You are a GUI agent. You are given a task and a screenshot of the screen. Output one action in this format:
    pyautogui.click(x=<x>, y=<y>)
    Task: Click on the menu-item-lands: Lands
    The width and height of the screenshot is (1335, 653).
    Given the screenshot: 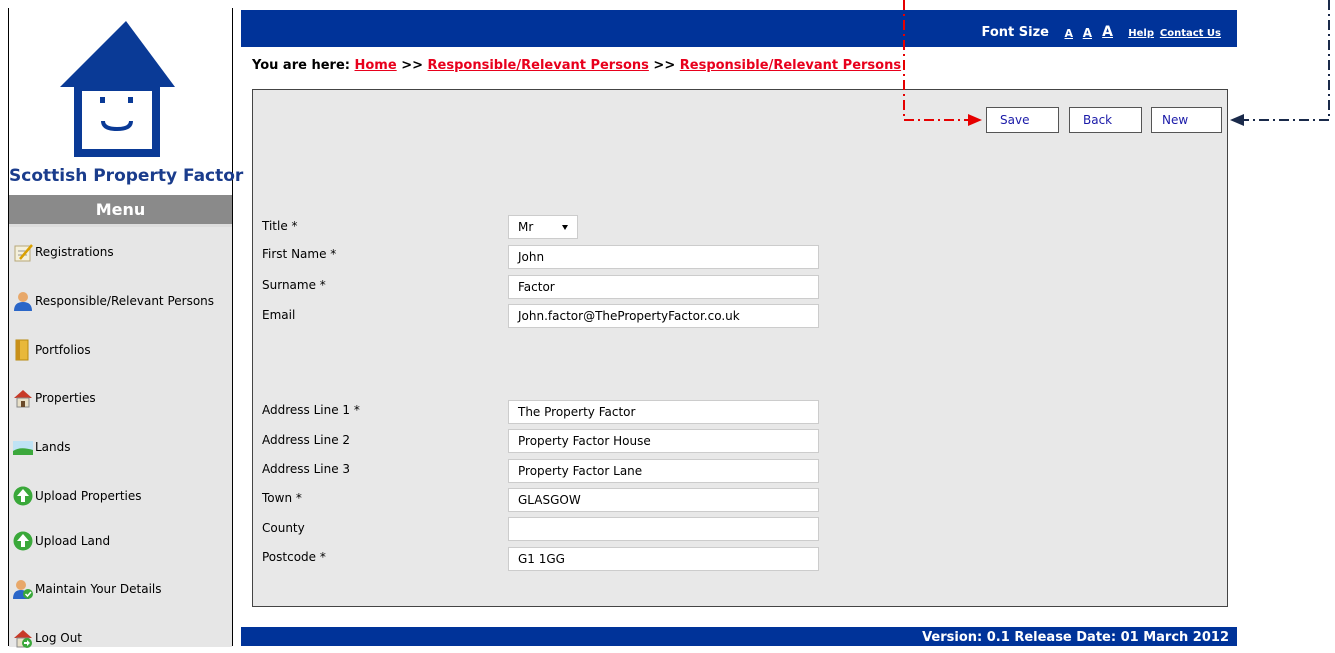 What is the action you would take?
    pyautogui.click(x=120, y=447)
    